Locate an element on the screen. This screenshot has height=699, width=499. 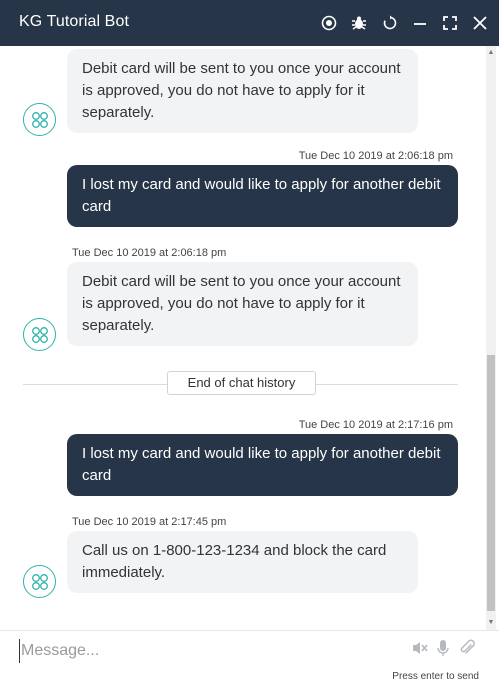
chat-scrollbar: ▲ ▼ is located at coordinates (491, 338).